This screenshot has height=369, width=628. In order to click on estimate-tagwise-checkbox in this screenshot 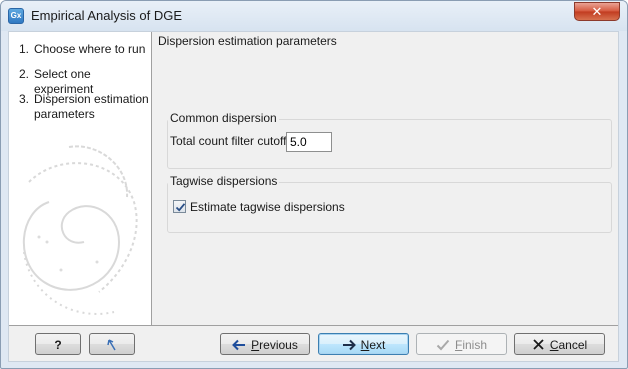, I will do `click(179, 206)`.